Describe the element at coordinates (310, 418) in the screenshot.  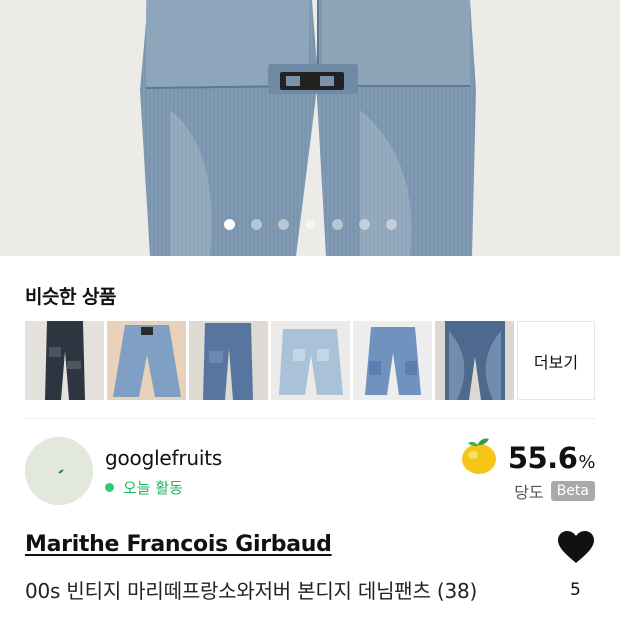
I see `section-divider` at that location.